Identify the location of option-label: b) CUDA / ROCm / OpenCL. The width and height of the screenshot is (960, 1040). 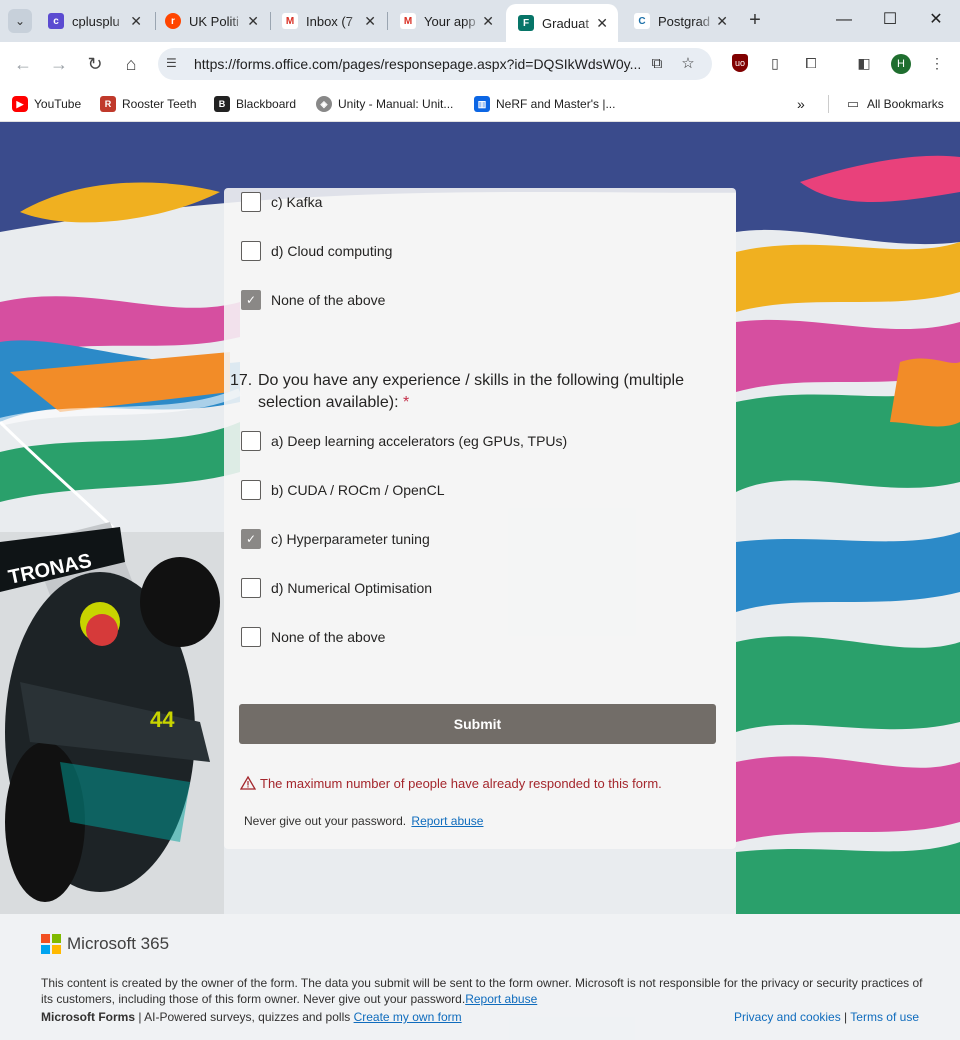
(358, 490).